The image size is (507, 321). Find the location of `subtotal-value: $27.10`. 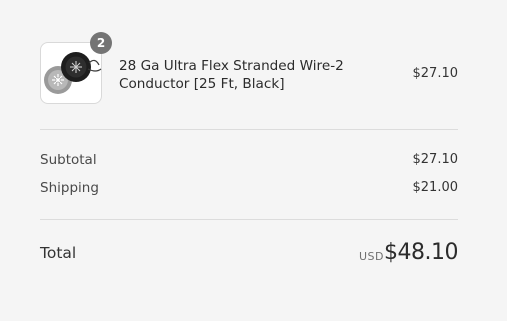

subtotal-value: $27.10 is located at coordinates (435, 159).